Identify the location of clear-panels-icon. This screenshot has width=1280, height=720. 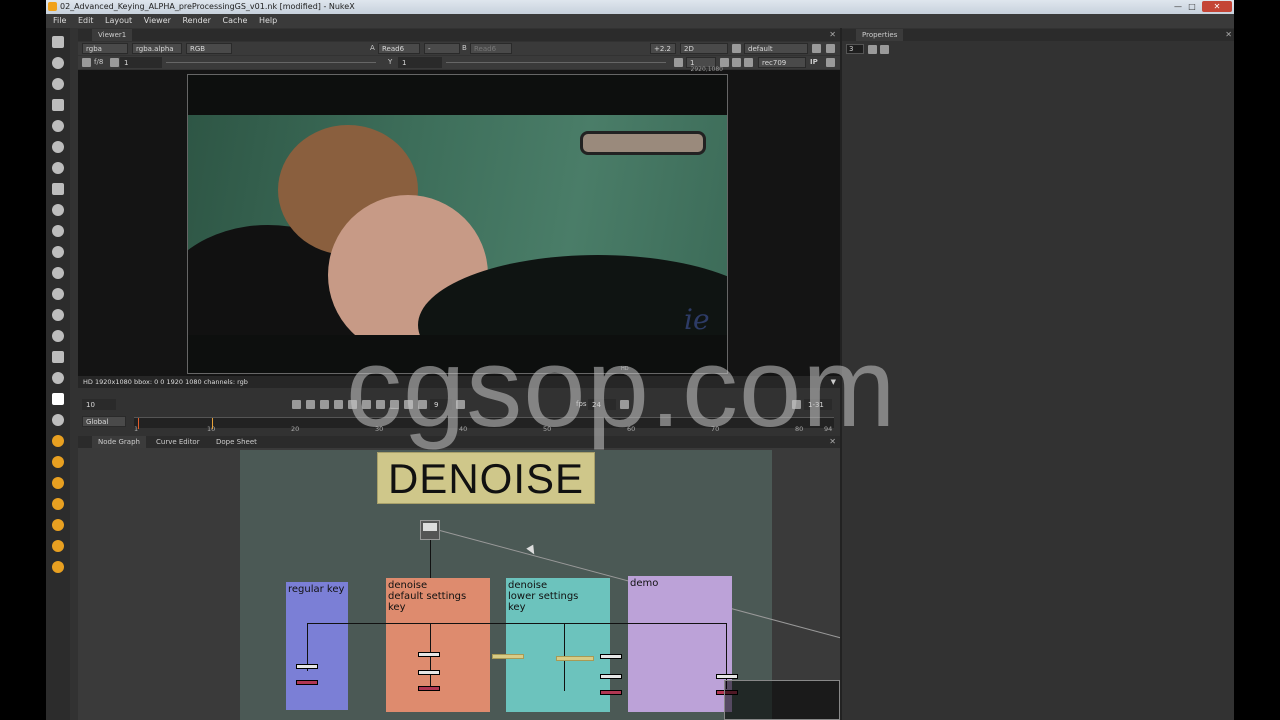
(884, 49).